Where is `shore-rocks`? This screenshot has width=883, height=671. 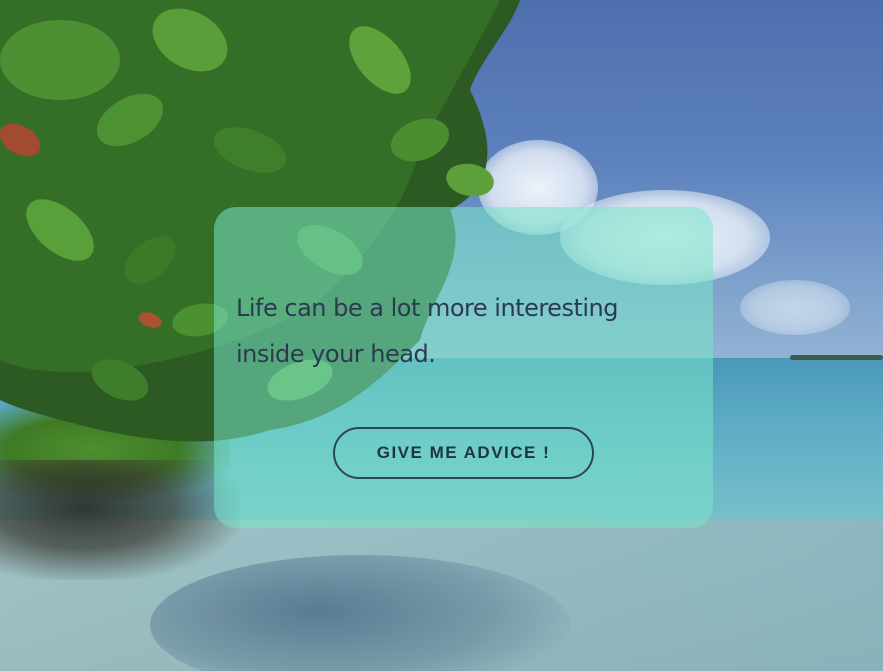 shore-rocks is located at coordinates (120, 520).